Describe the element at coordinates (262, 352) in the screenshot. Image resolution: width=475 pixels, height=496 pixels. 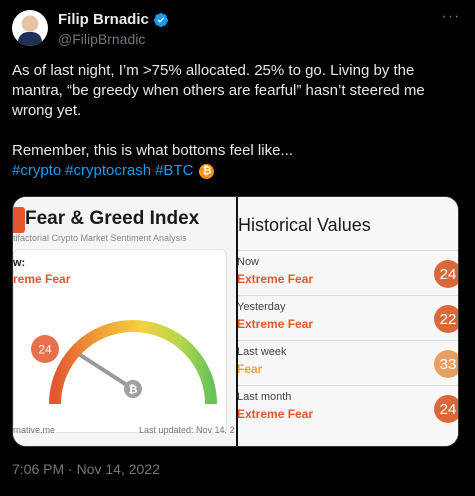
I see `historical-row-label: Last week` at that location.